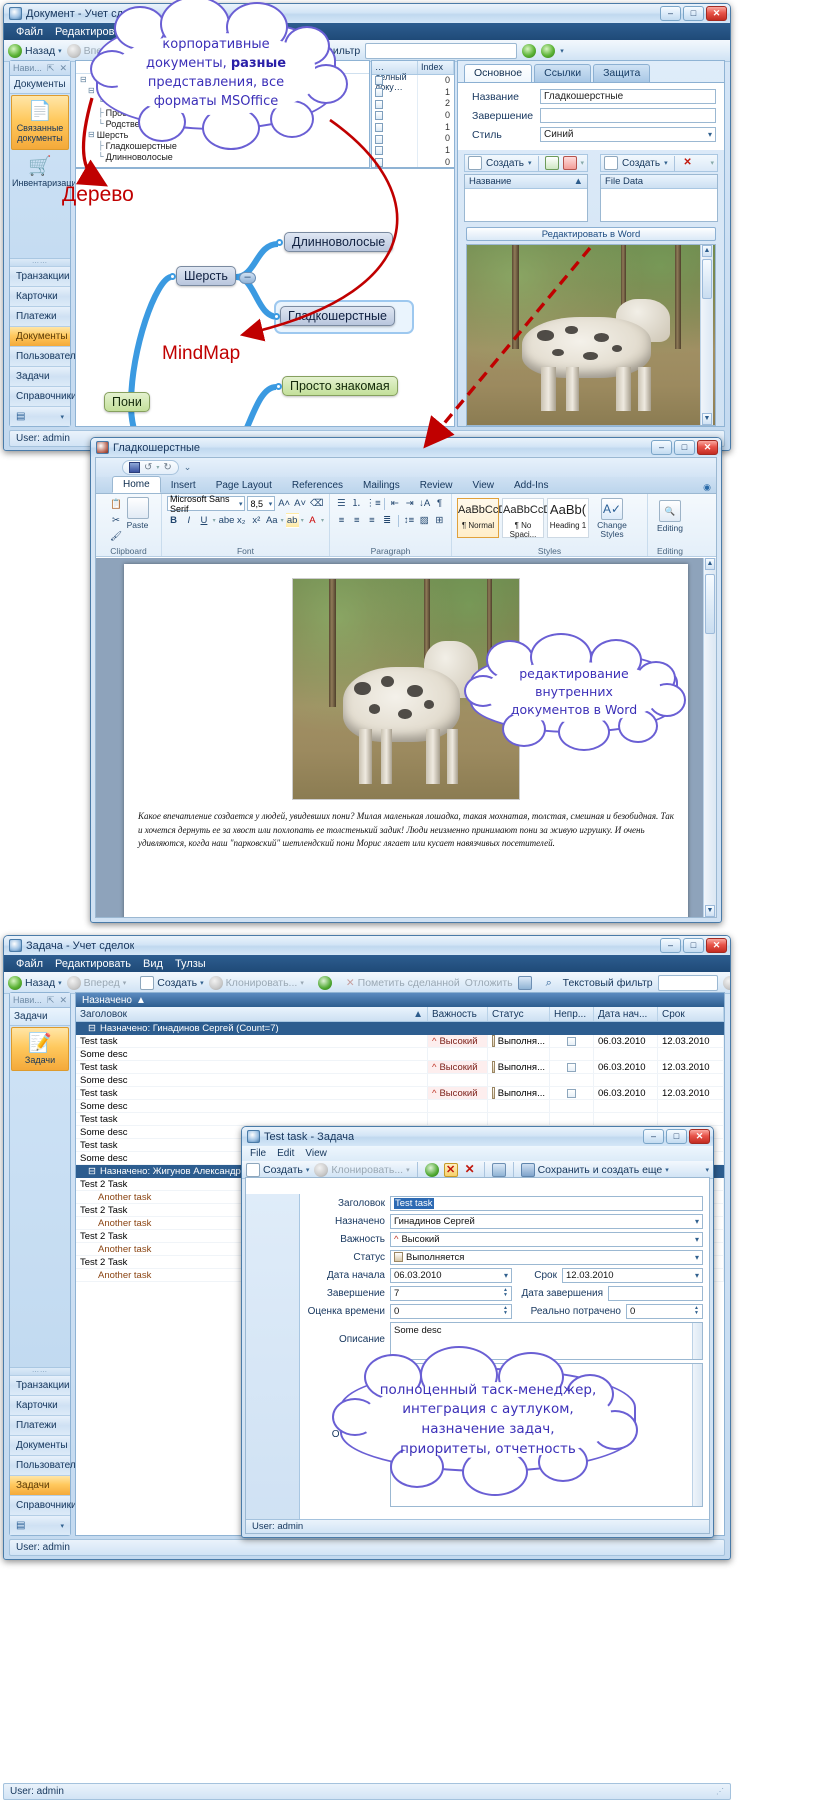  What do you see at coordinates (40, 1405) in the screenshot?
I see `sidebar-item-cards: Карточки` at bounding box center [40, 1405].